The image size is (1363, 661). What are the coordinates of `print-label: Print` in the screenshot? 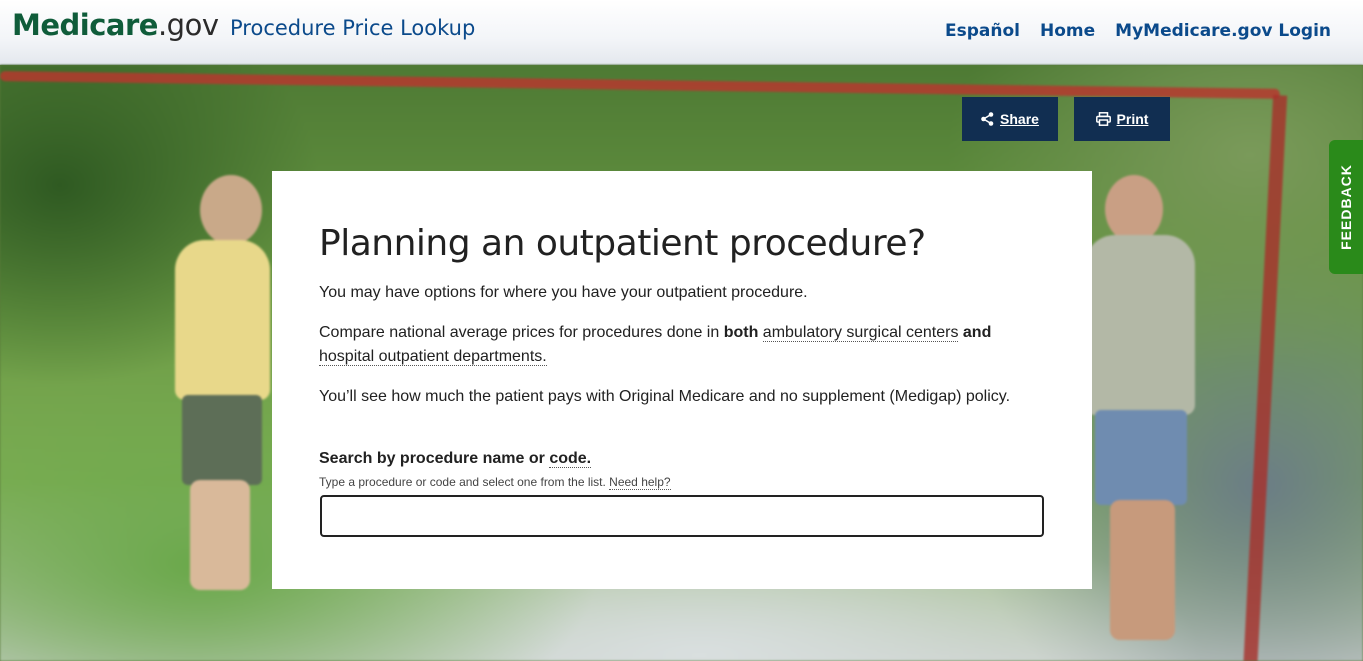 It's located at (1132, 119).